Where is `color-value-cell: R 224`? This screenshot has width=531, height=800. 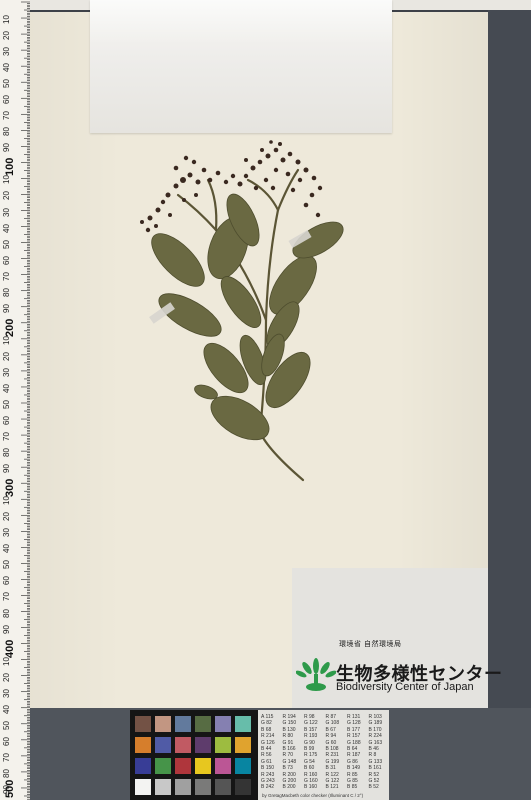
color-value-cell: R 224 is located at coordinates (375, 736).